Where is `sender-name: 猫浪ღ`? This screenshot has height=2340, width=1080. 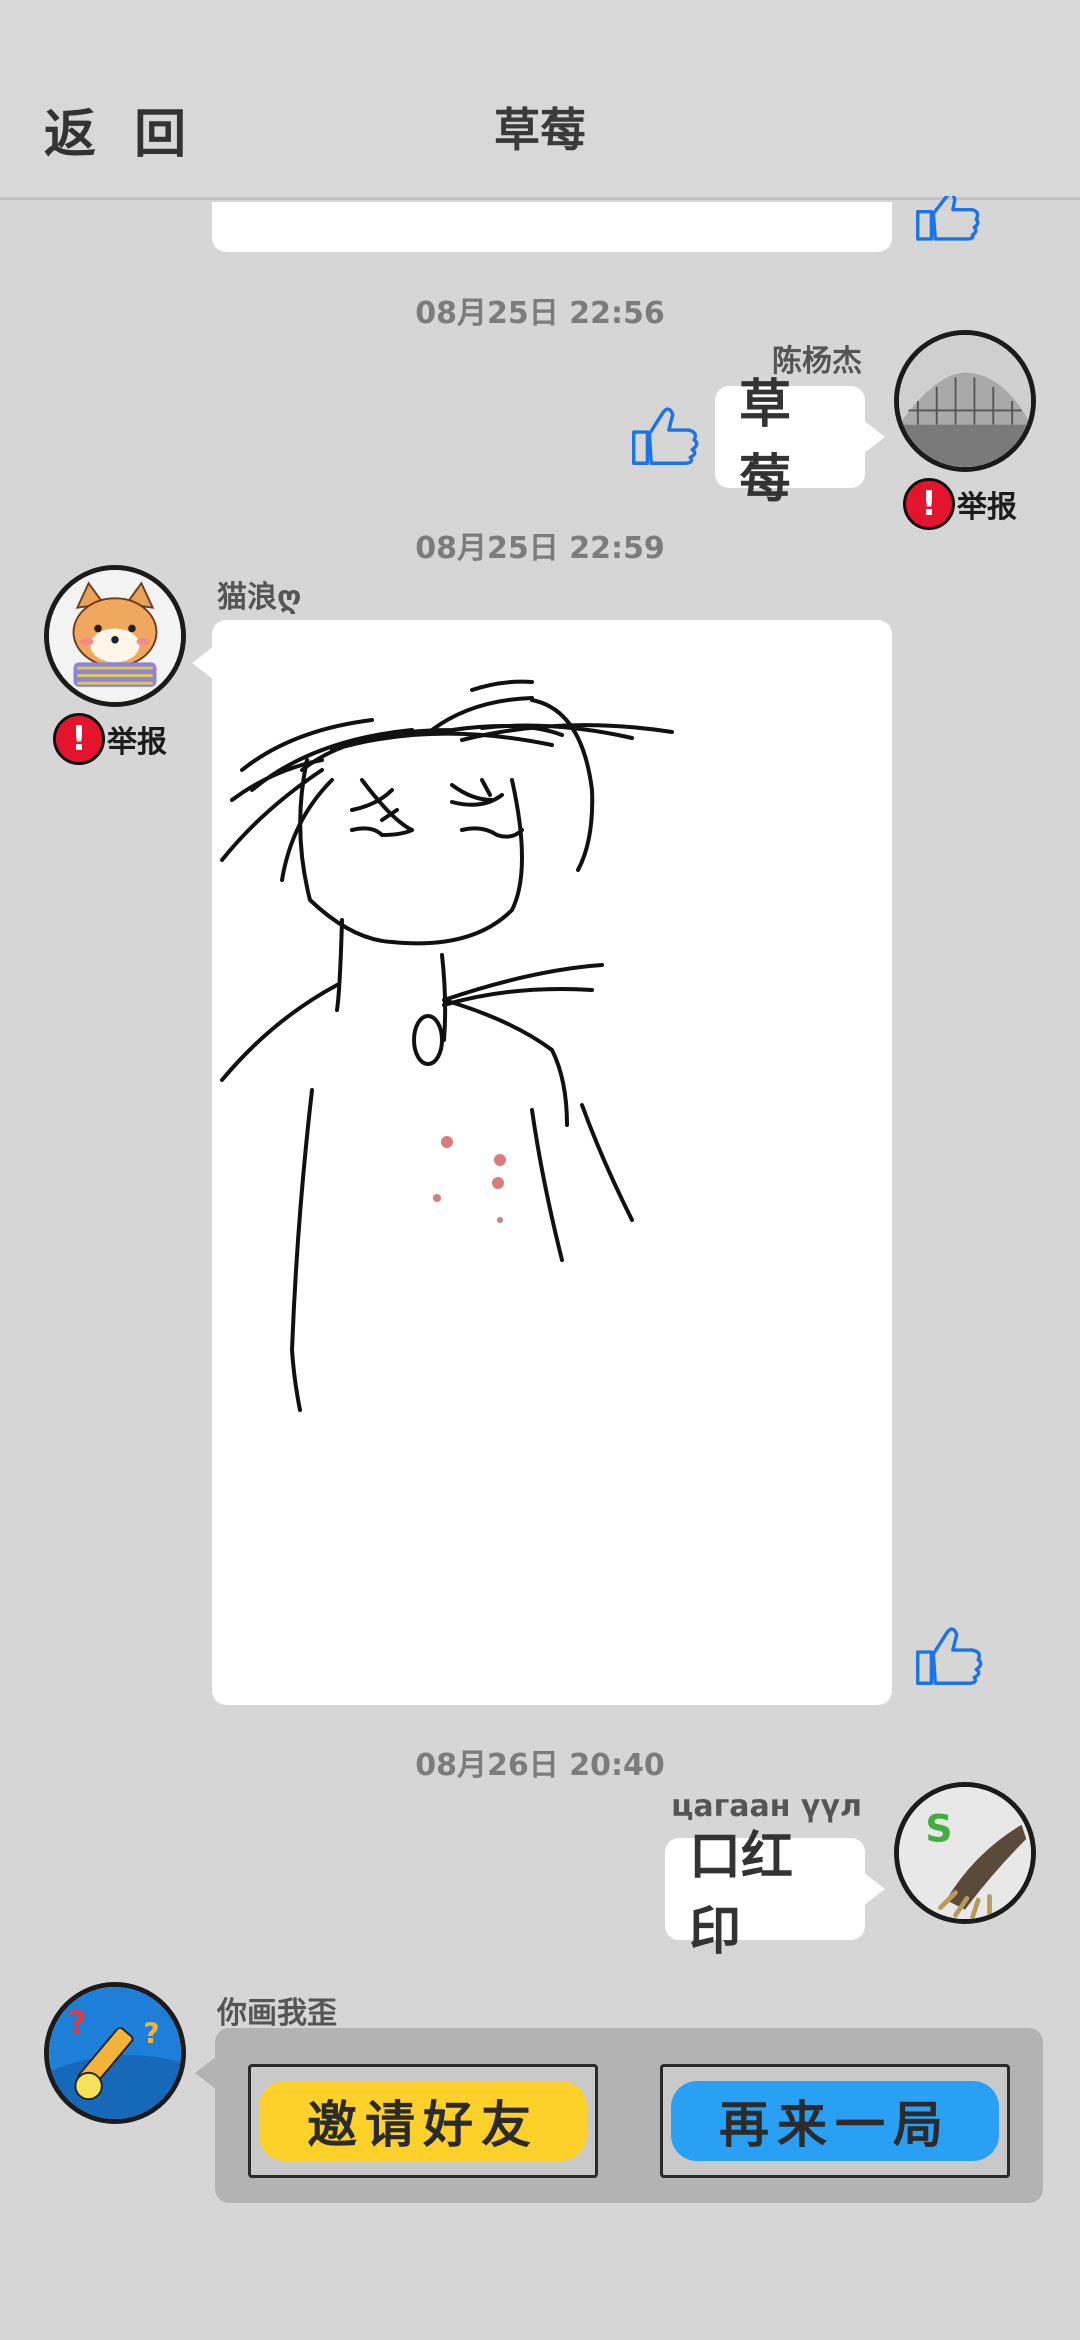 sender-name: 猫浪ღ is located at coordinates (259, 597).